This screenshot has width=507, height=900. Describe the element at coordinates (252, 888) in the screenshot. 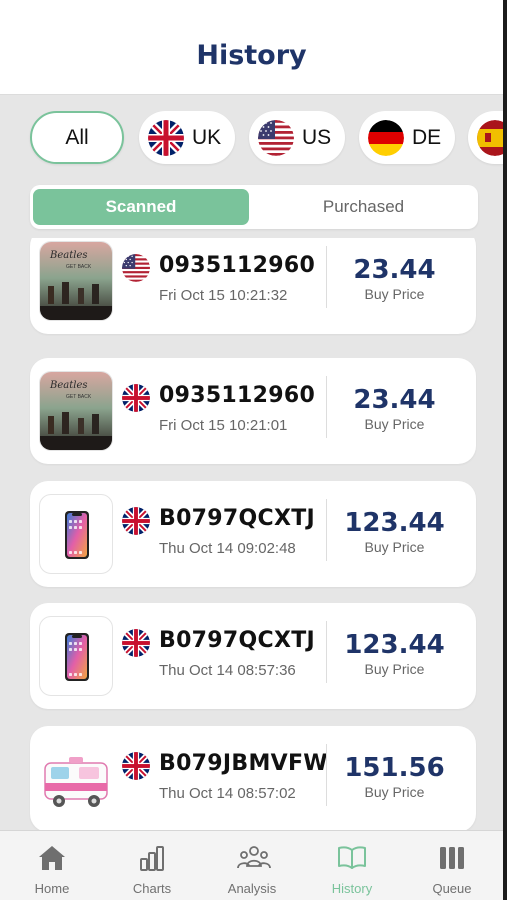

I see `tab-label: Analysis` at that location.